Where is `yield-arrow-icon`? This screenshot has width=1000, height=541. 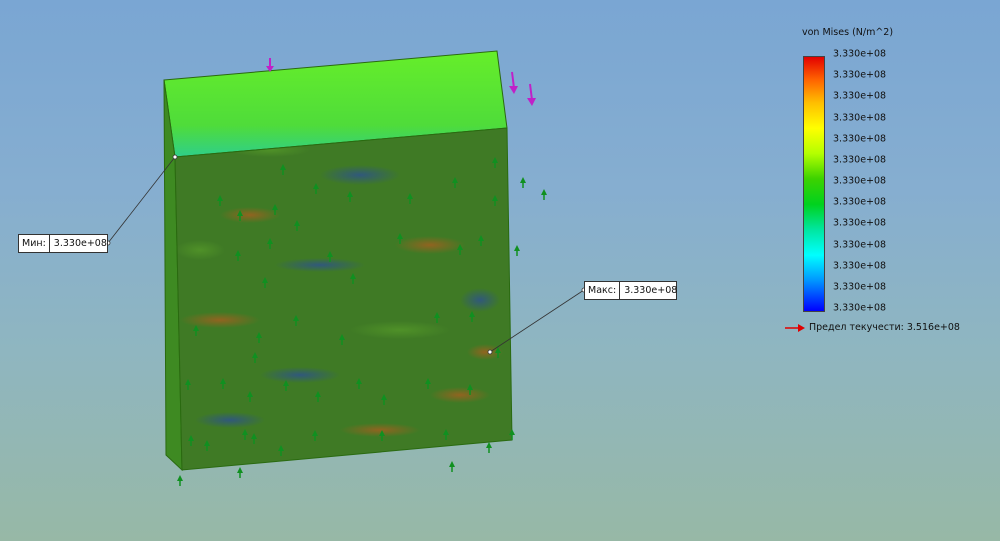 yield-arrow-icon is located at coordinates (795, 327).